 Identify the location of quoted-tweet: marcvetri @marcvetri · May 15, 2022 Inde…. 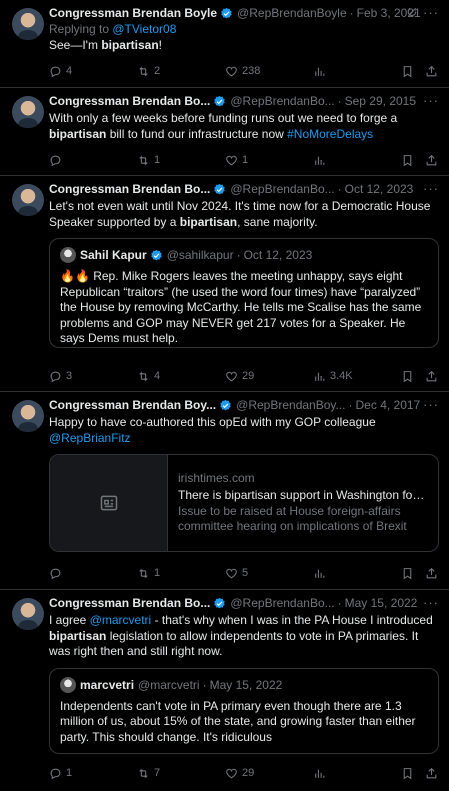
(244, 710).